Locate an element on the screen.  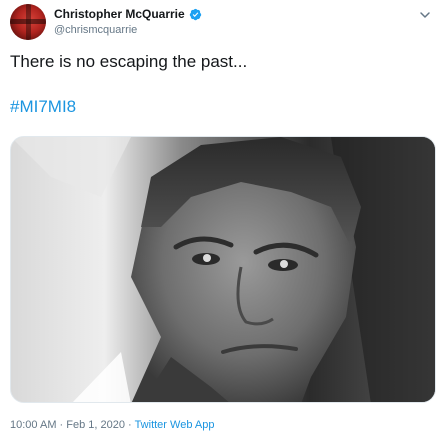
tweet-time: 10:00 AM is located at coordinates (33, 425).